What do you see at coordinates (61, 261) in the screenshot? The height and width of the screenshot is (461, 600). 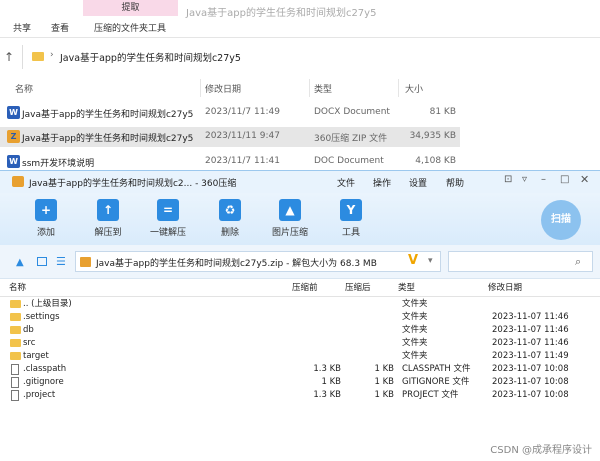 I see `list-view-icon: ☰` at bounding box center [61, 261].